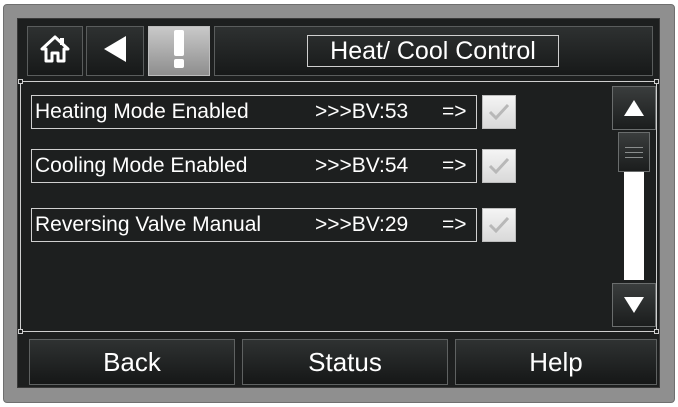 The image size is (678, 407). Describe the element at coordinates (345, 362) in the screenshot. I see `status-button: Status` at that location.